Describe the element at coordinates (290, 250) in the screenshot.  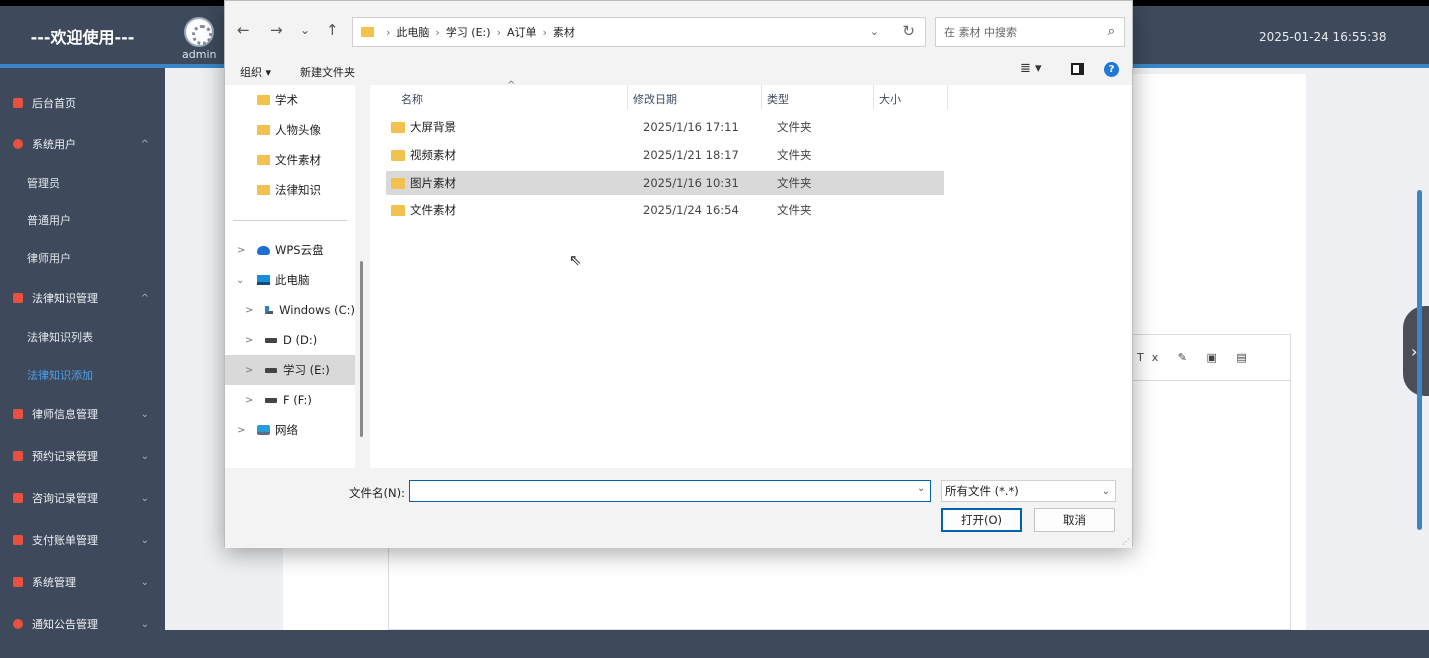
I see `nav-item-wps-cloud: > WPS云盘` at that location.